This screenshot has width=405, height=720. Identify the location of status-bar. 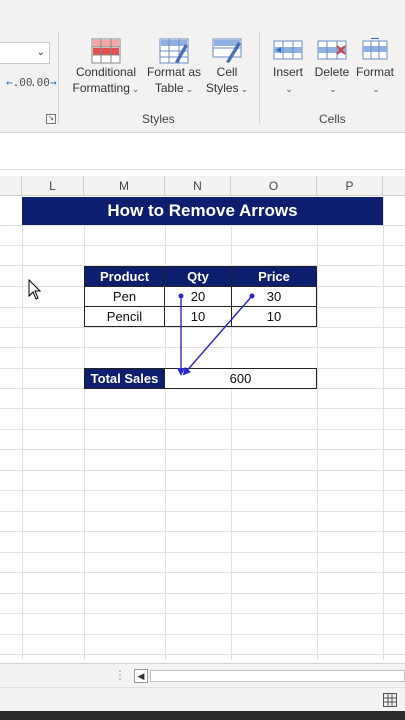
(202, 699).